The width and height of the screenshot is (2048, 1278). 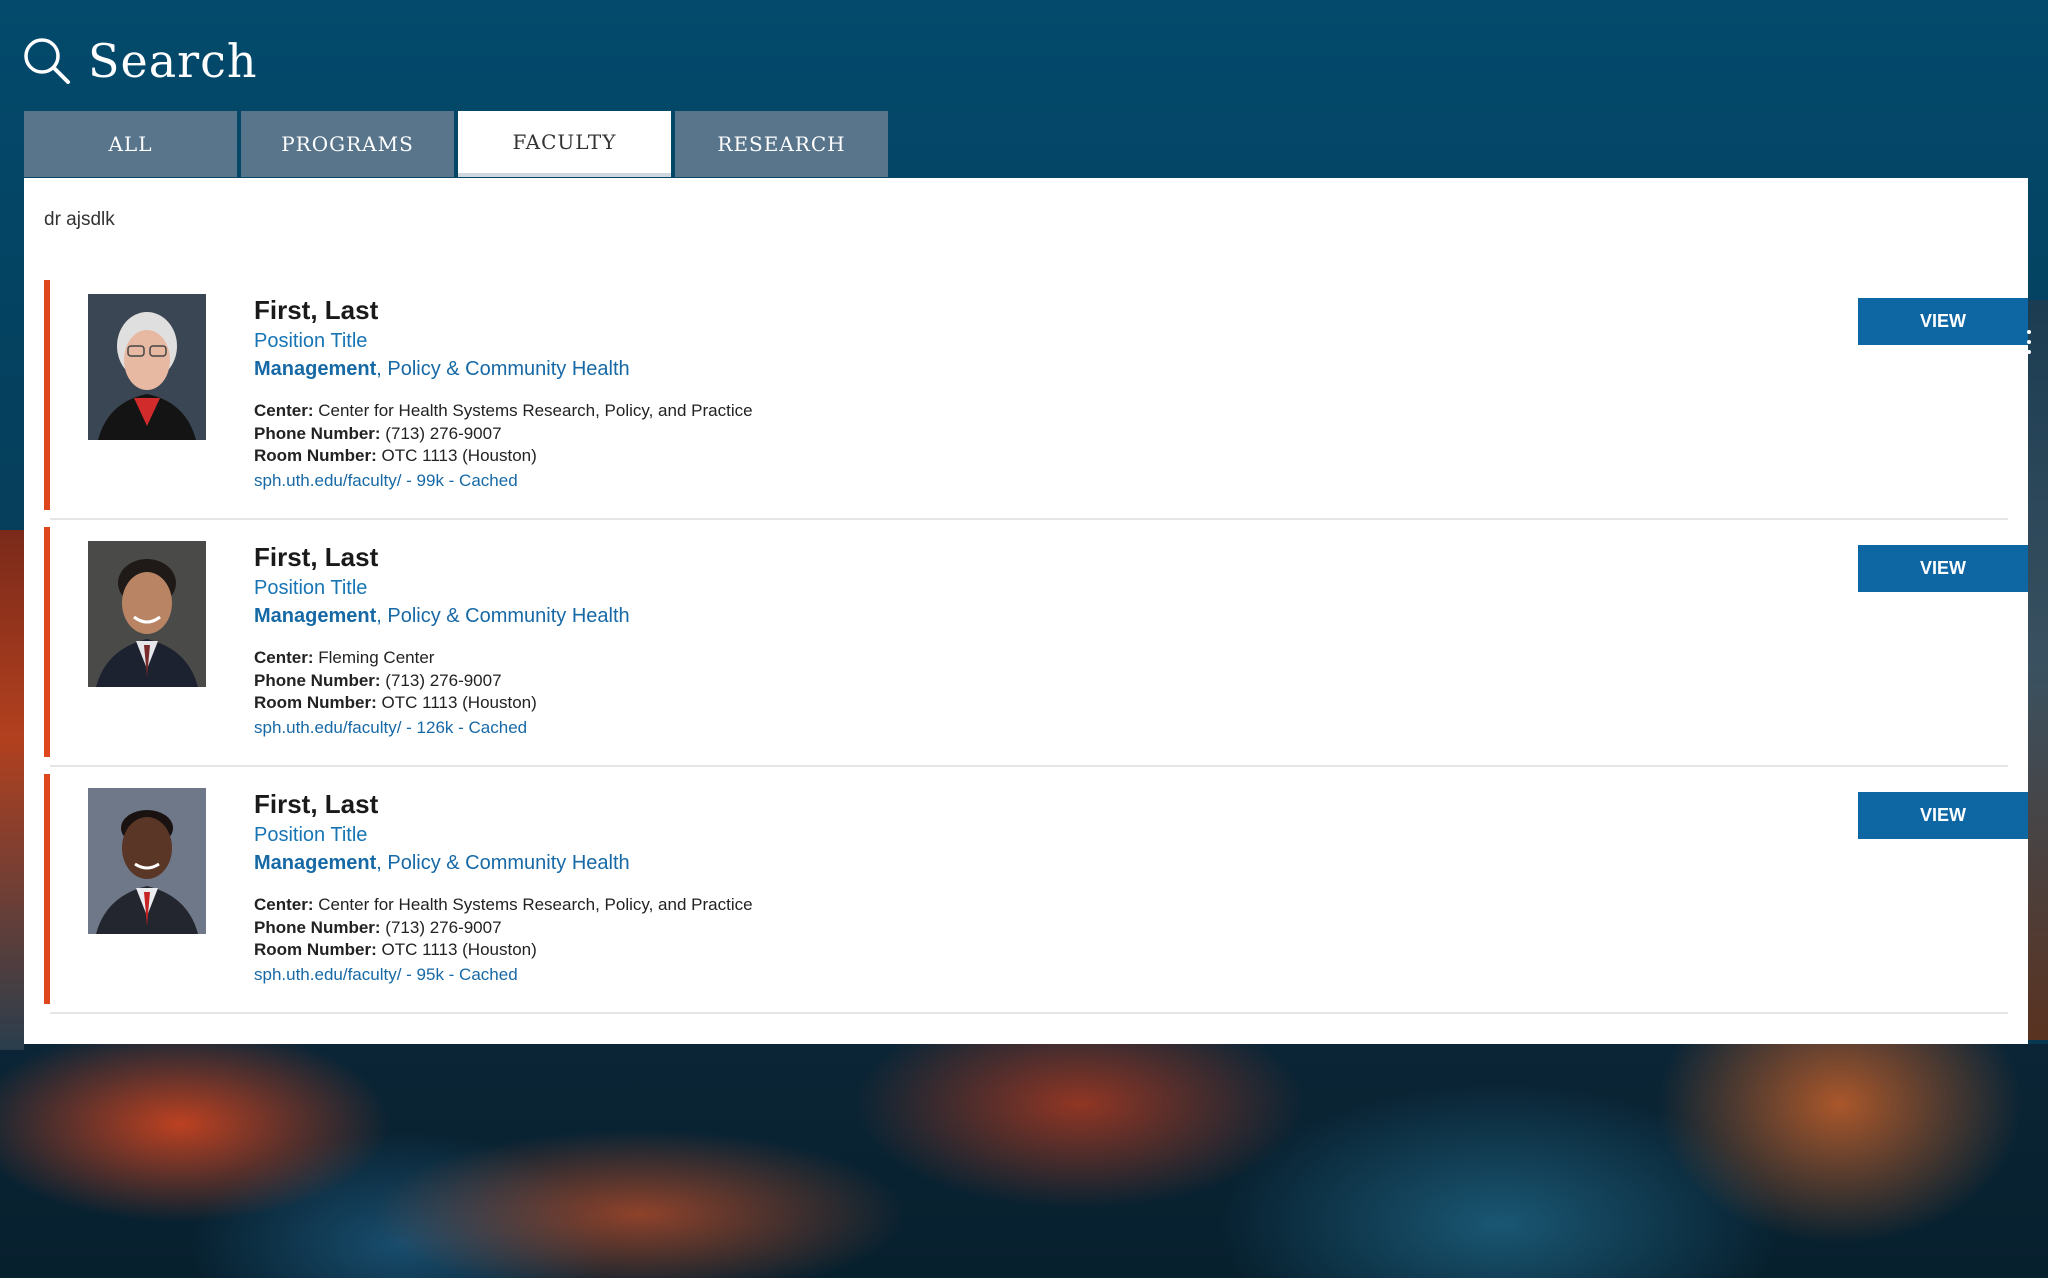 I want to click on search-tabs: ALL PROGRAMS FACULTY RESEARCH, so click(x=456, y=144).